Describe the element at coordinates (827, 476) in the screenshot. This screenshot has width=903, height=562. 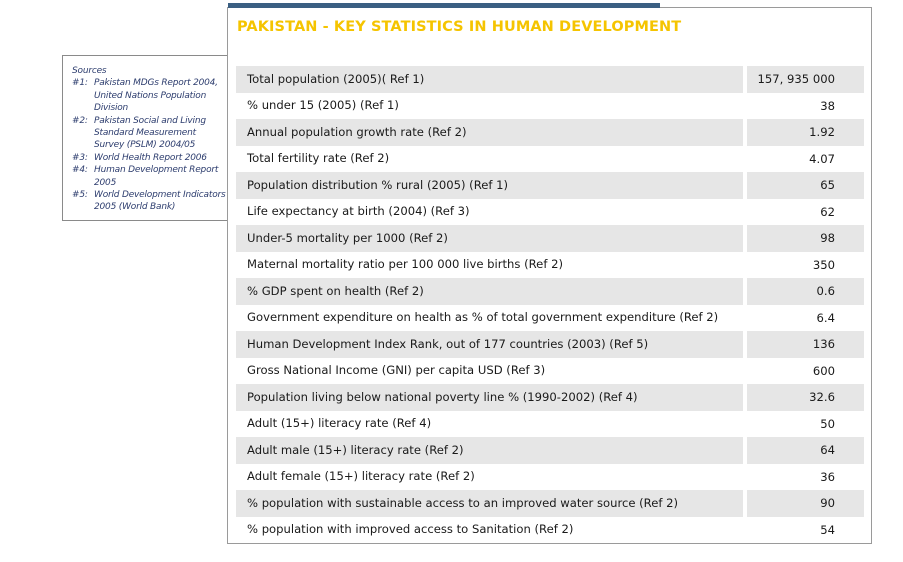
I see `row-value: 36` at that location.